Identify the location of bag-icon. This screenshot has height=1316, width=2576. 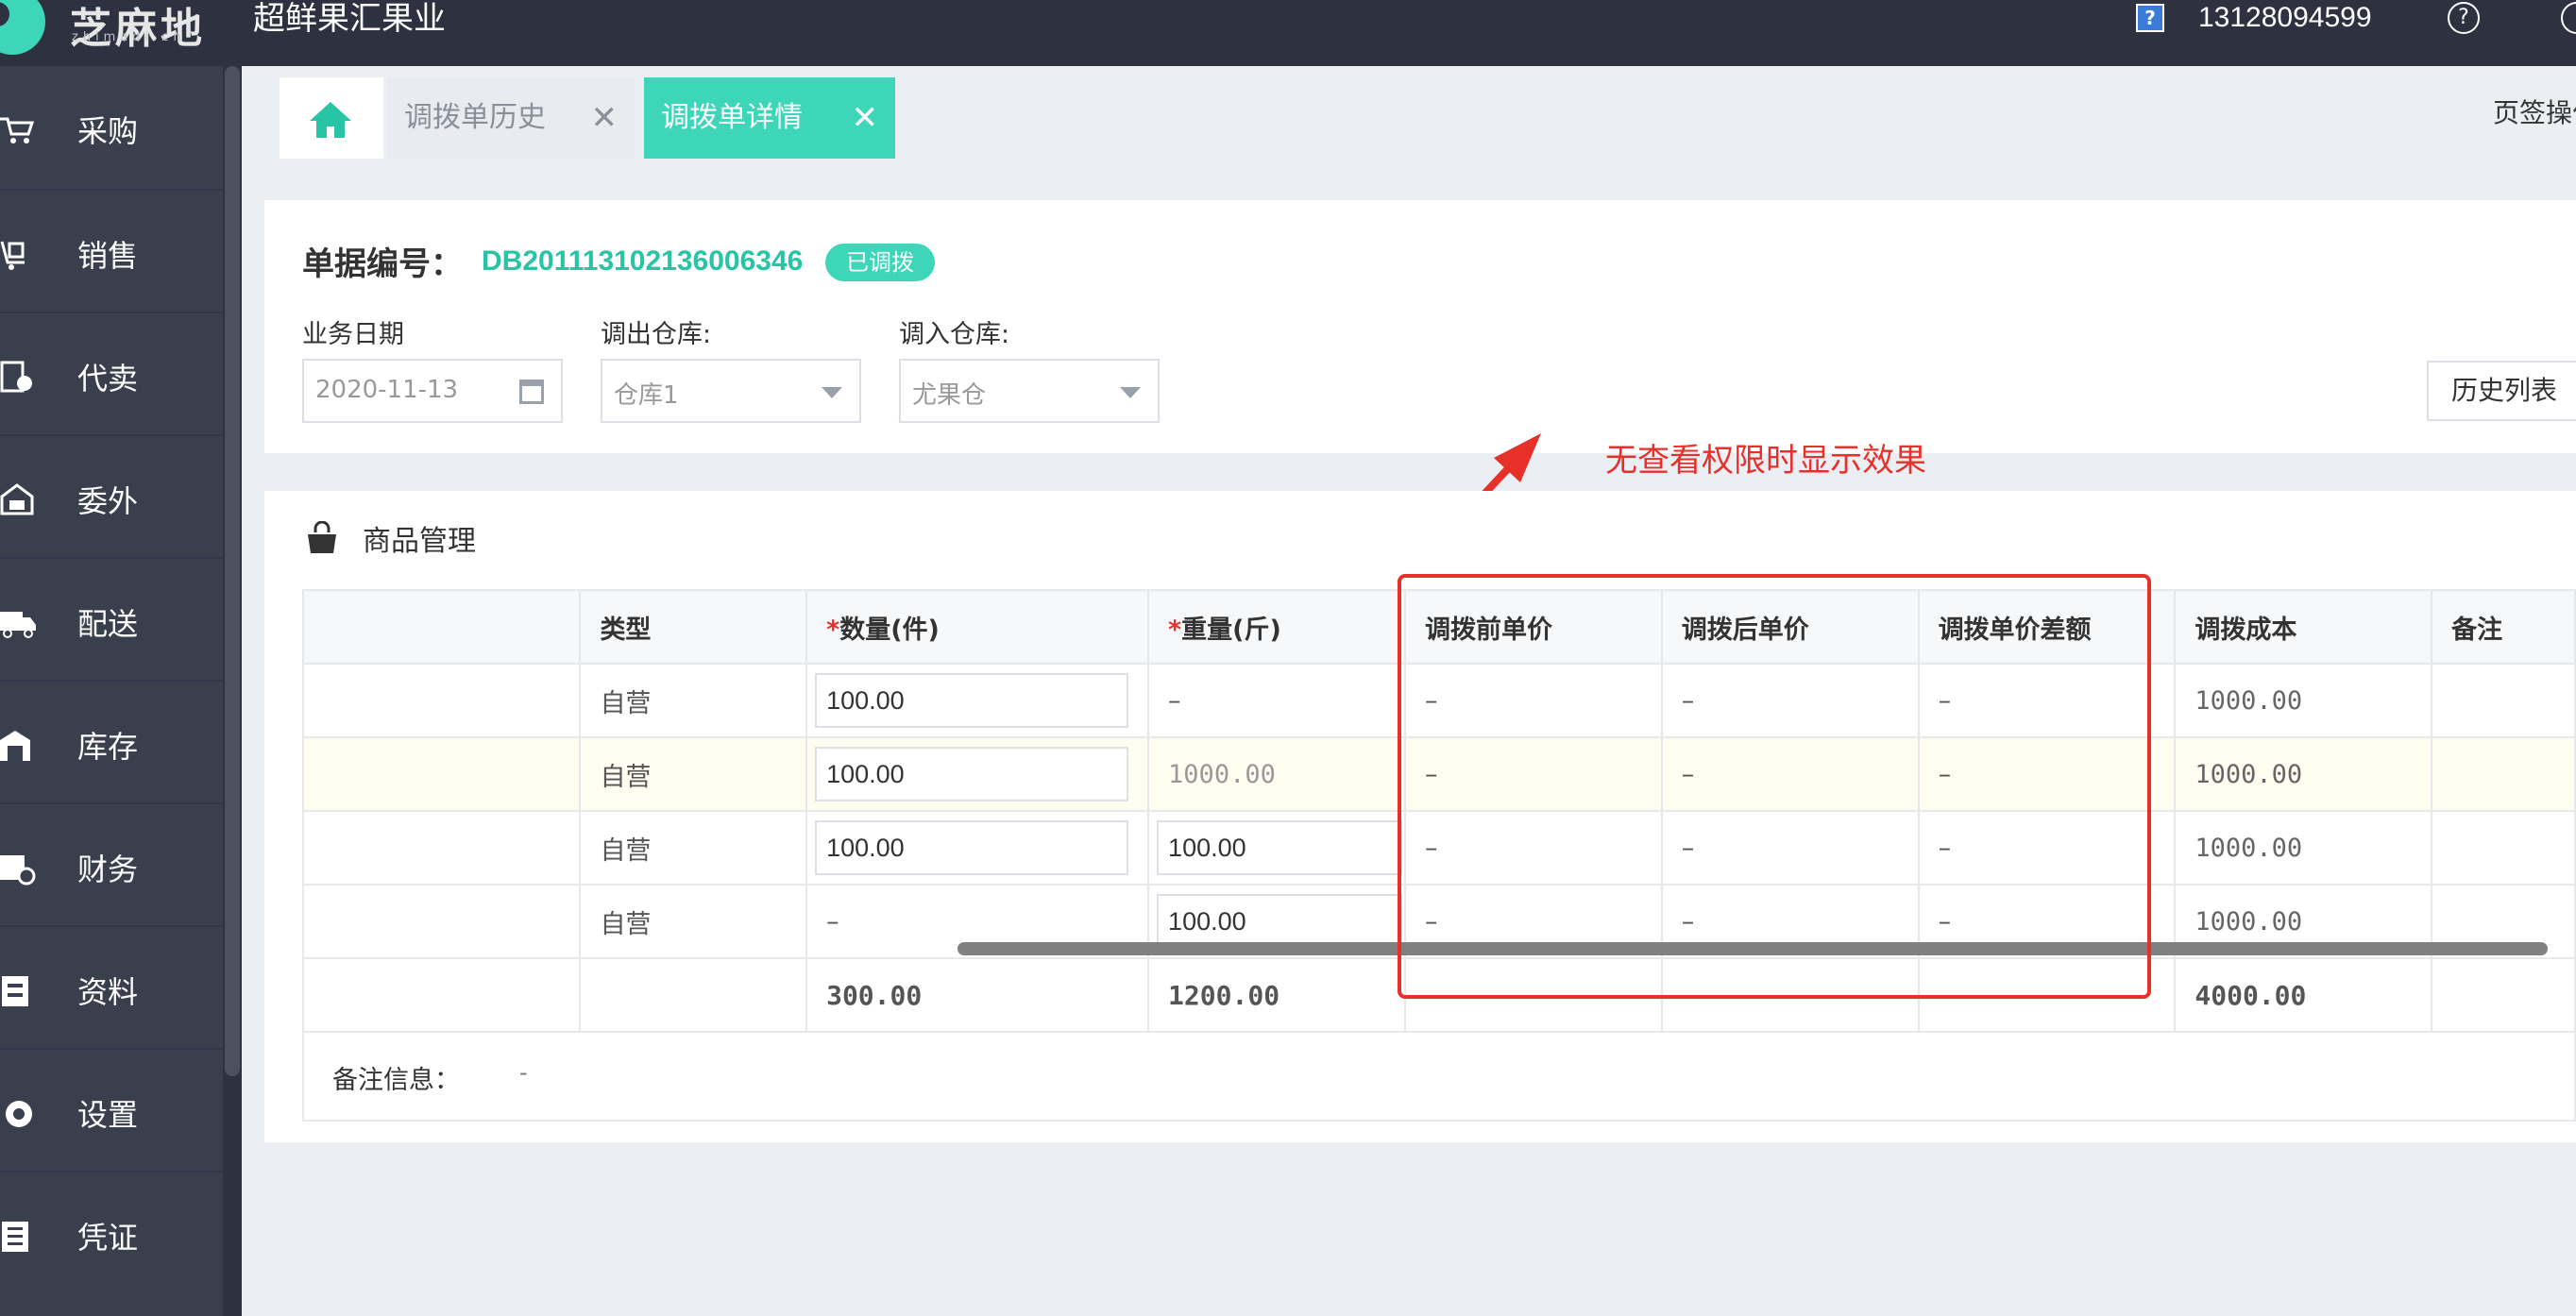
(322, 537).